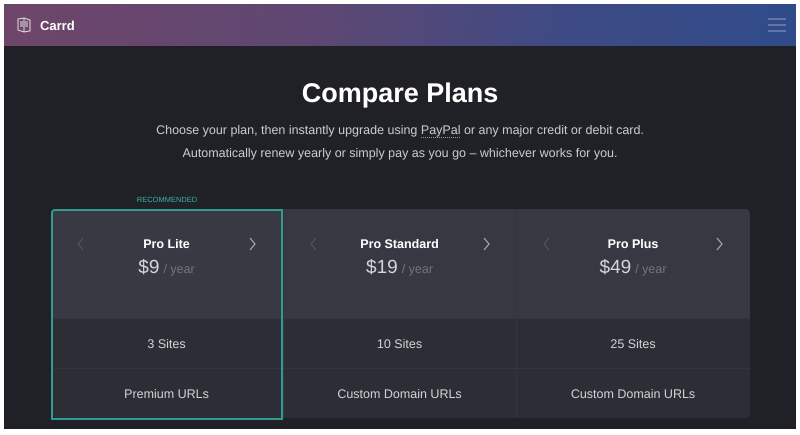 Image resolution: width=800 pixels, height=435 pixels. Describe the element at coordinates (616, 268) in the screenshot. I see `plan-price: $49` at that location.